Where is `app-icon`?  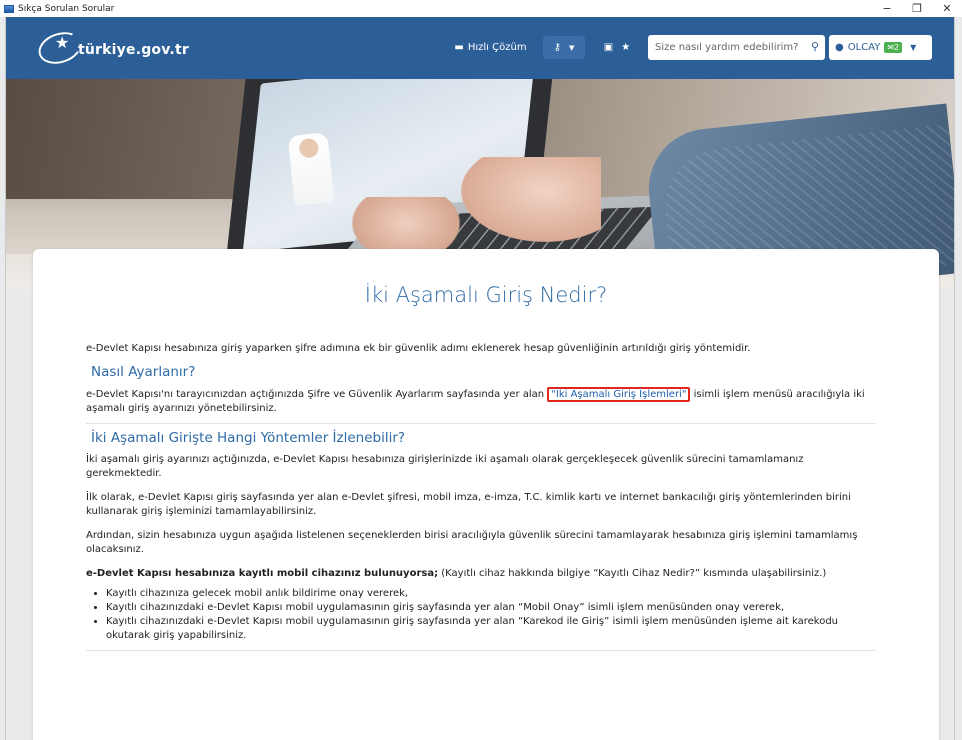 app-icon is located at coordinates (9, 8).